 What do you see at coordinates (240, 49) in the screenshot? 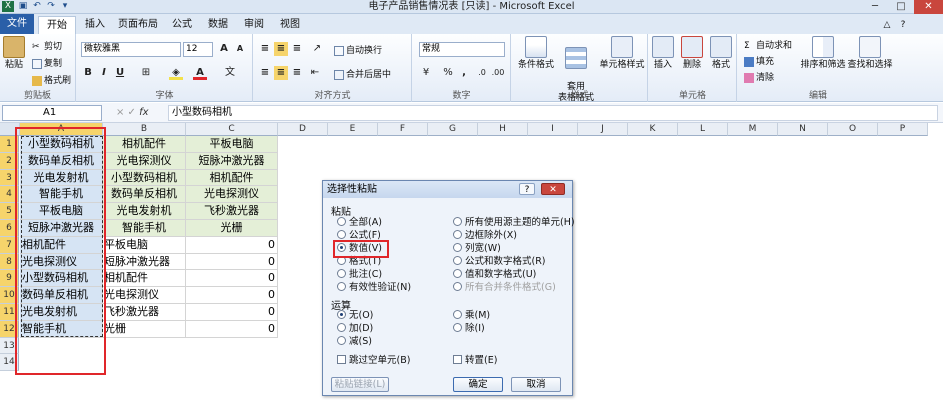
I see `shrink-font-icon: A` at bounding box center [240, 49].